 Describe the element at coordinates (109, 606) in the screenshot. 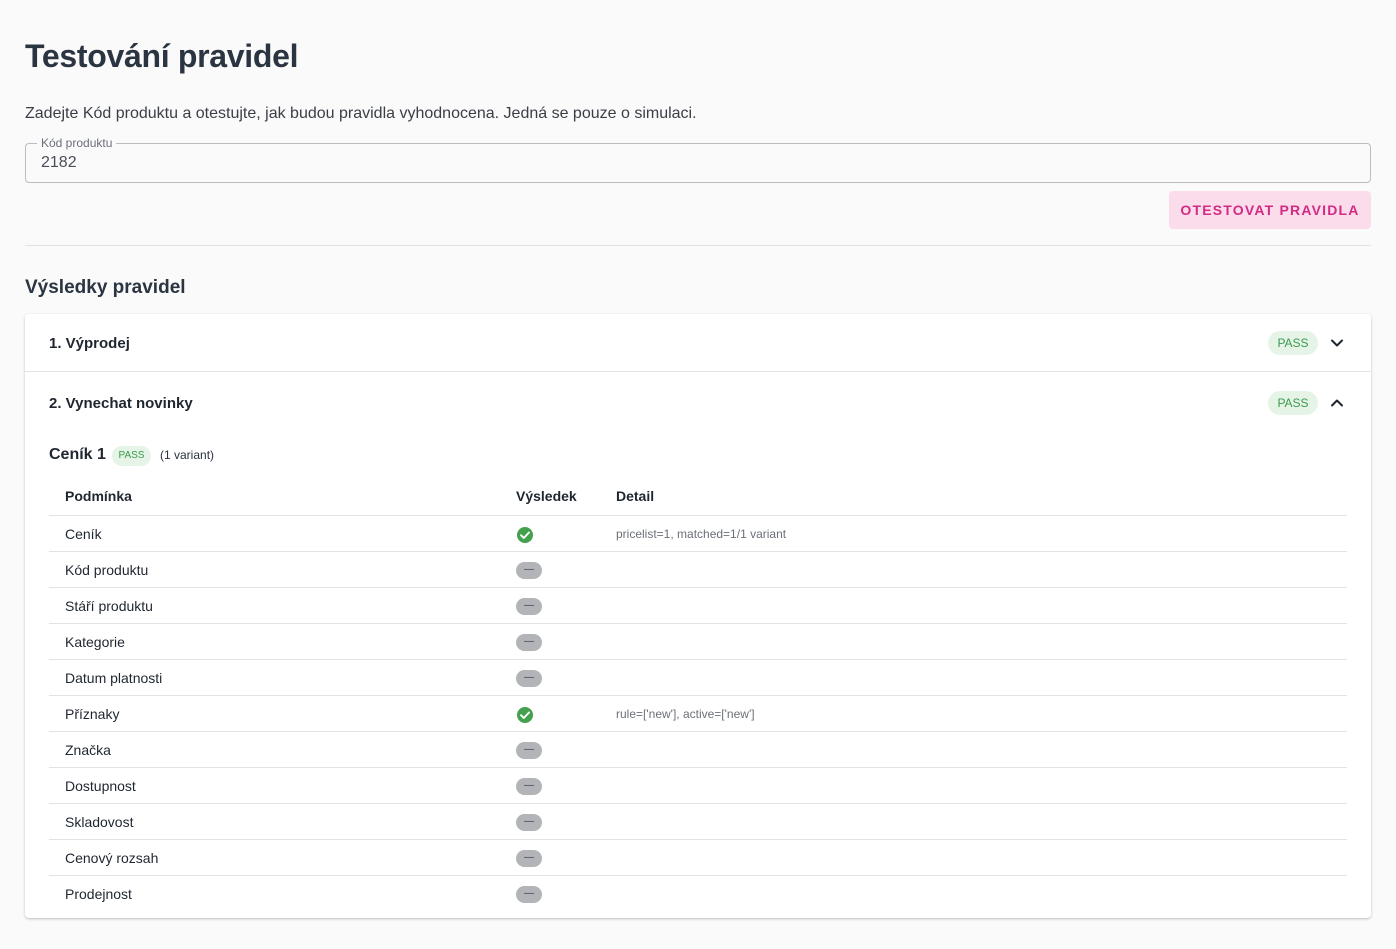

I see `condition-cell: Stáří produktu` at that location.